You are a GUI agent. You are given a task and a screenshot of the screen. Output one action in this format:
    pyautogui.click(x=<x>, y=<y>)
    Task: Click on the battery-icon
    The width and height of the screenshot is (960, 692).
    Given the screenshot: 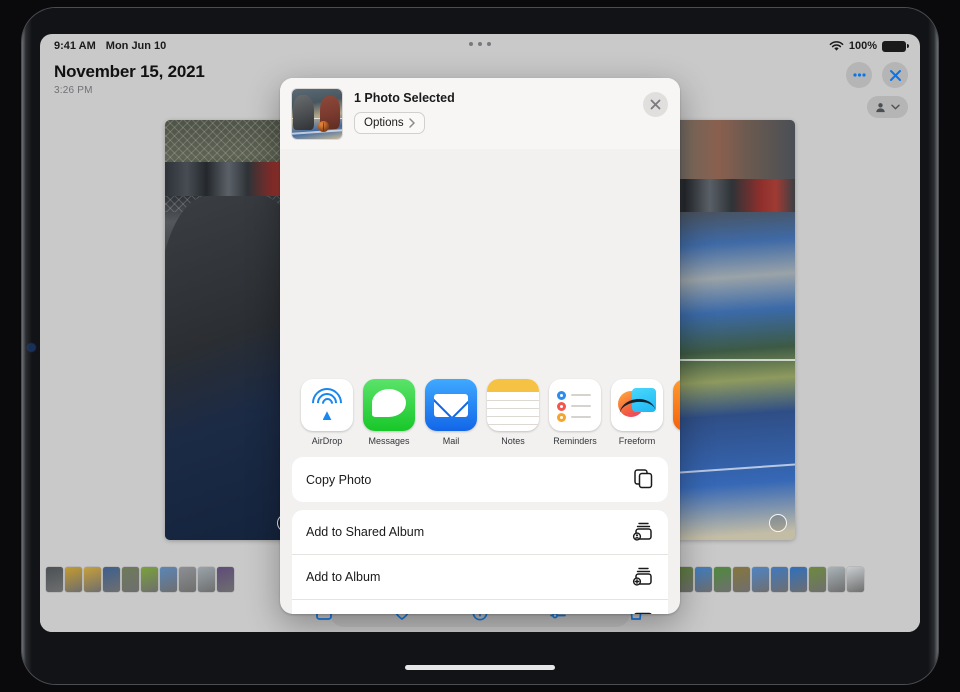 What is the action you would take?
    pyautogui.click(x=895, y=46)
    